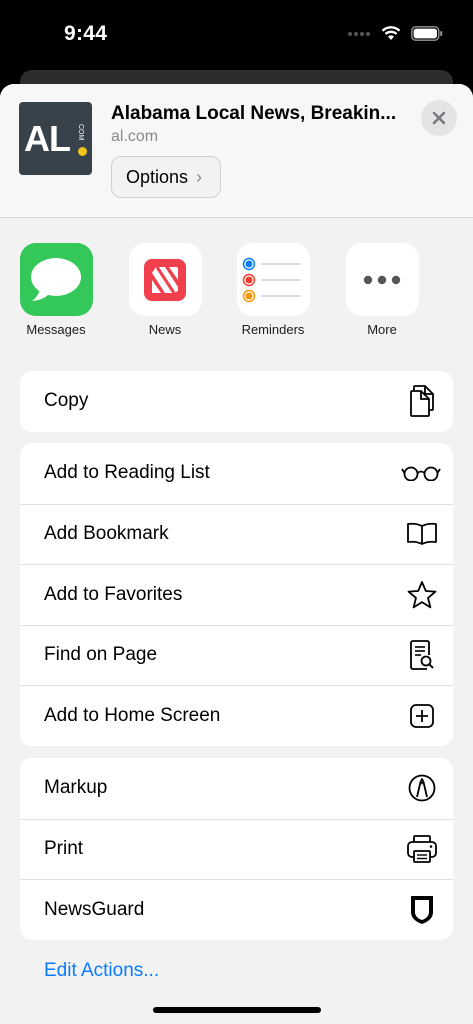 Image resolution: width=473 pixels, height=1024 pixels. What do you see at coordinates (132, 715) in the screenshot?
I see `action-label: Add to Home Screen` at bounding box center [132, 715].